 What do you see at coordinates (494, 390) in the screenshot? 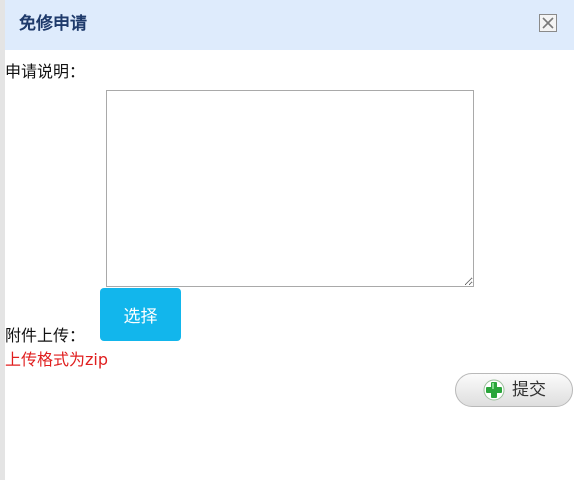
I see `green-plus-icon` at bounding box center [494, 390].